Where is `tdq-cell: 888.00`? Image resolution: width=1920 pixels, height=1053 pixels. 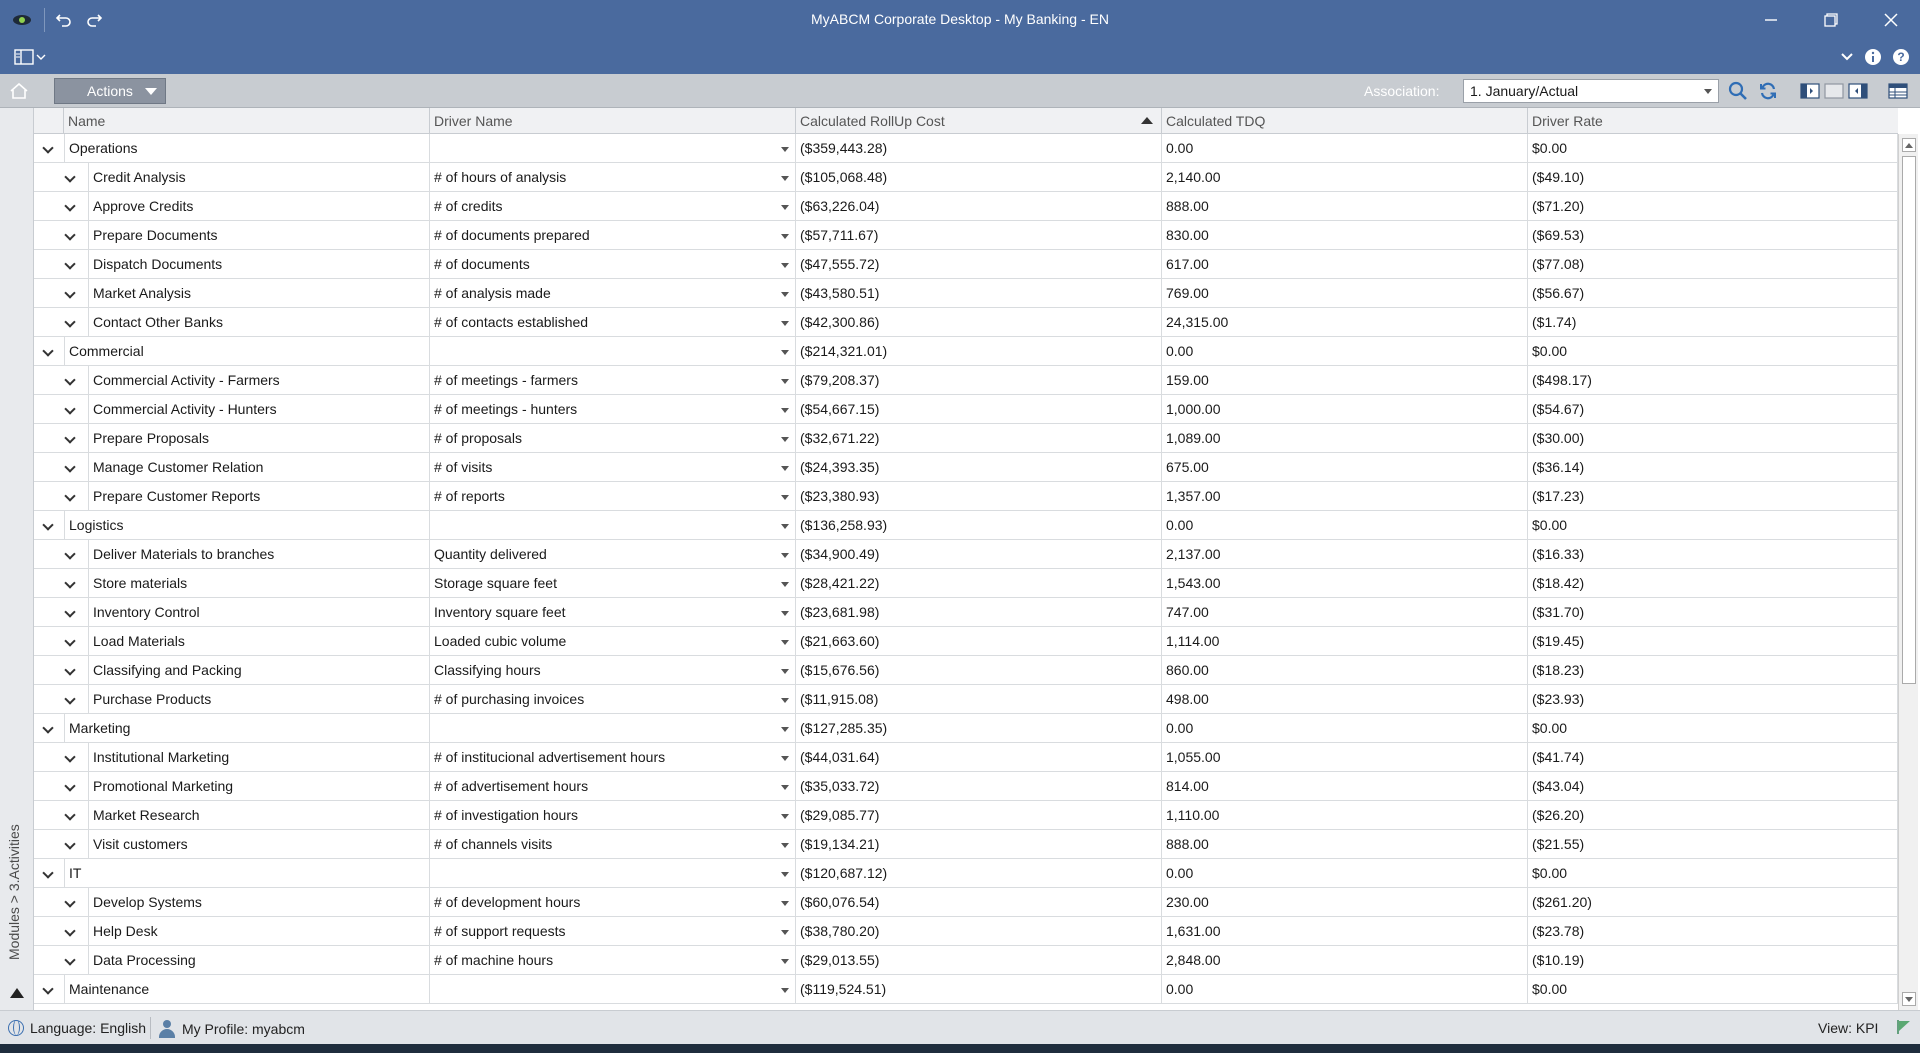 tdq-cell: 888.00 is located at coordinates (1345, 206).